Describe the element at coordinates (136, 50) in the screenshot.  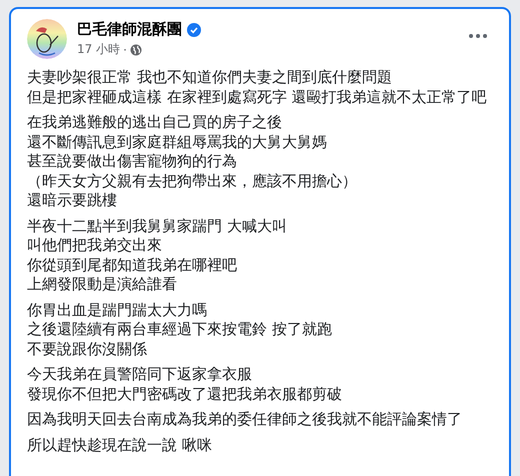
I see `globe-icon` at that location.